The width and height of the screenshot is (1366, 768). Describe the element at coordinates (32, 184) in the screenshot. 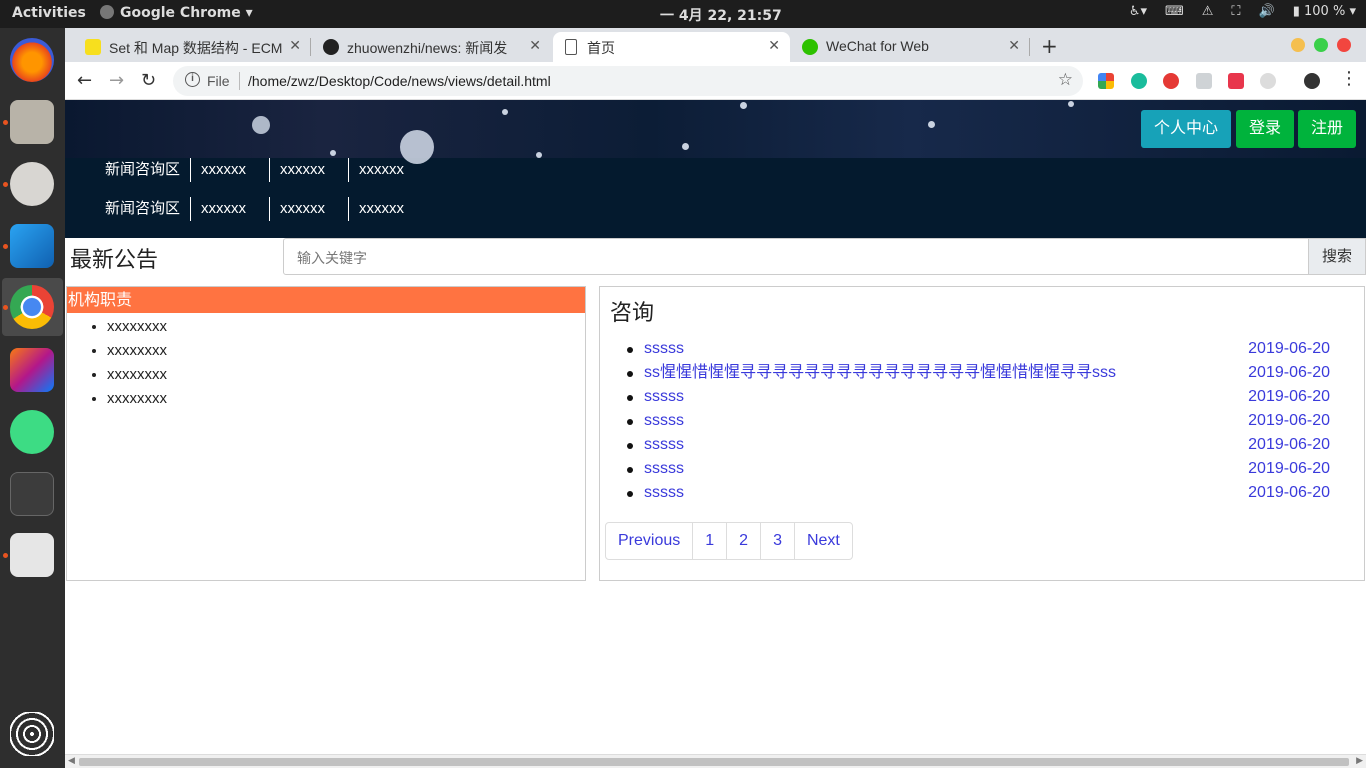

I see `settings-icon` at that location.